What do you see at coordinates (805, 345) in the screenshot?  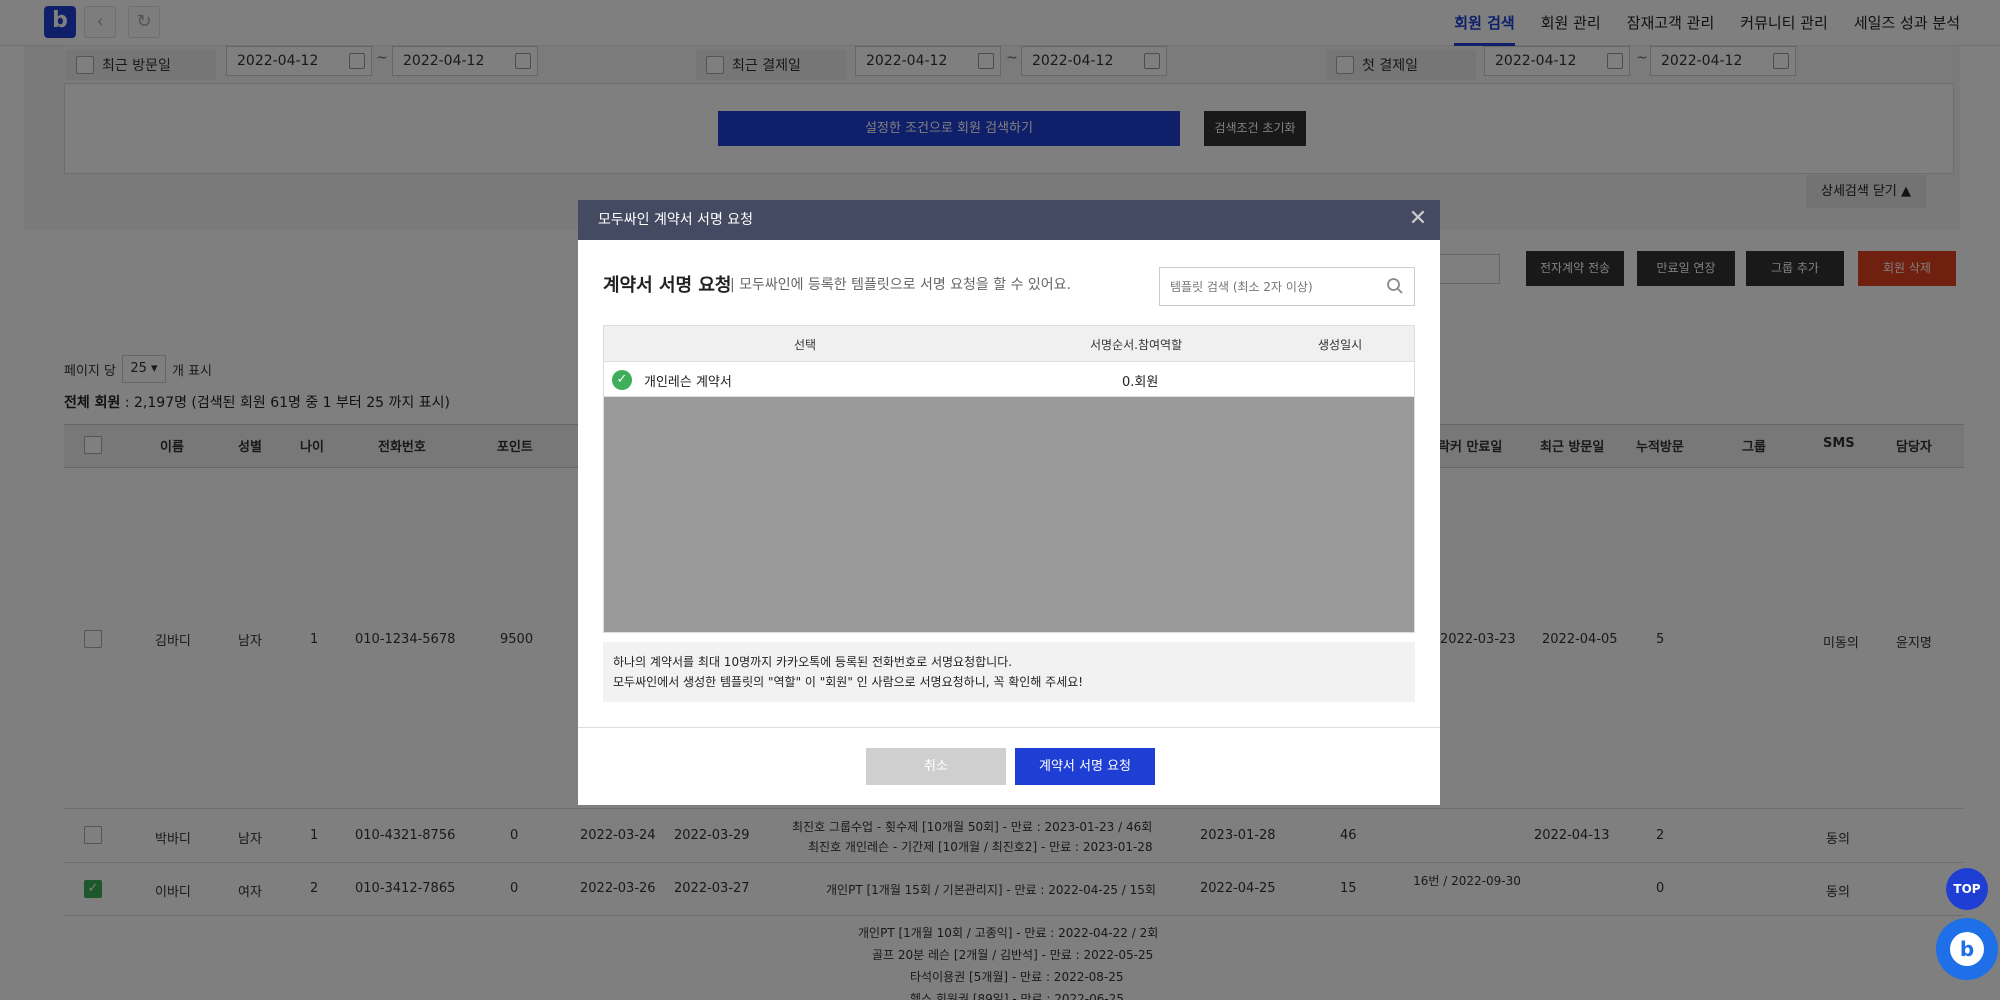 I see `col-select: 선택` at bounding box center [805, 345].